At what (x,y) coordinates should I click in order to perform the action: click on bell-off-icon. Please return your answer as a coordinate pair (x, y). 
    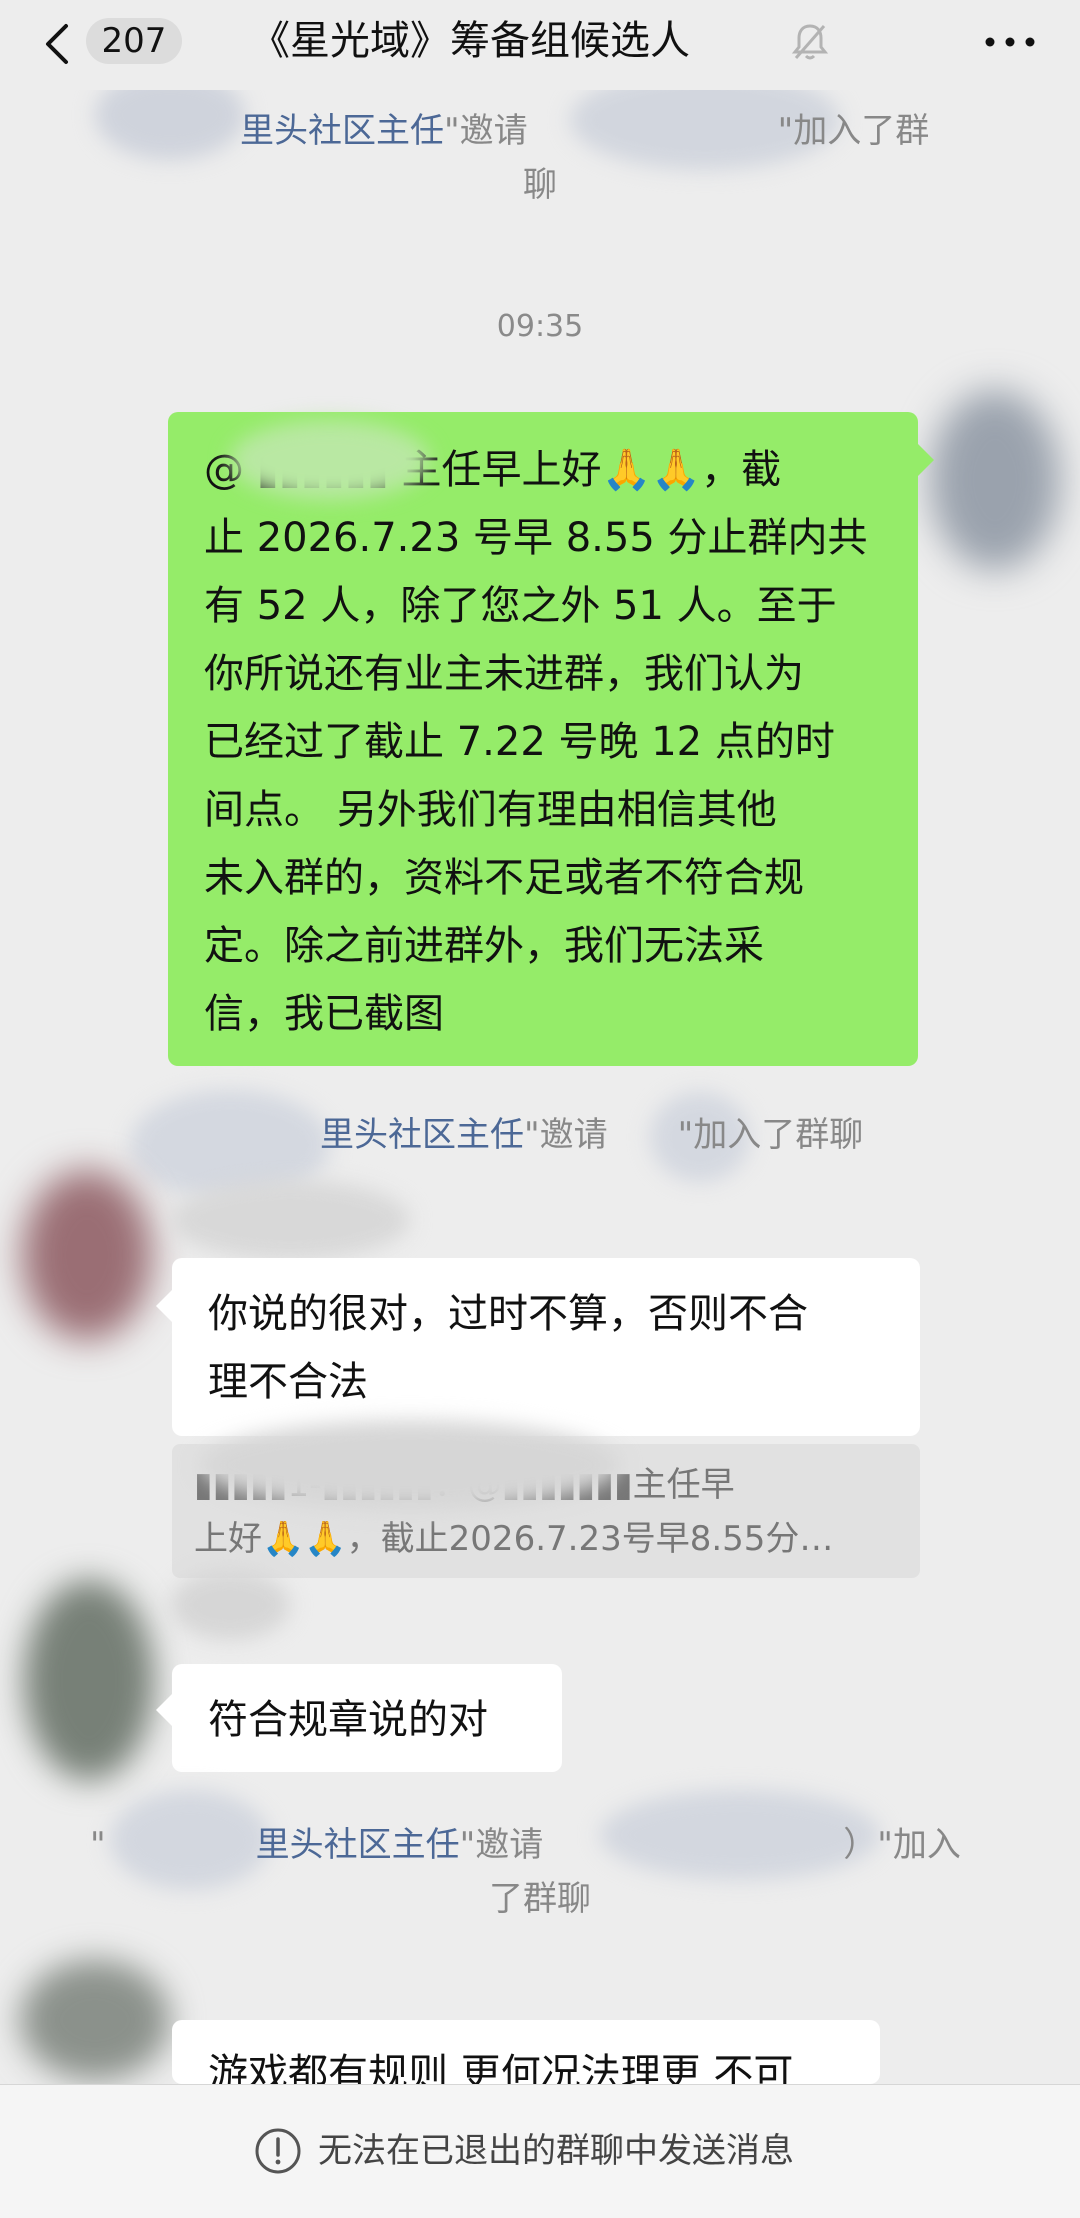
    Looking at the image, I should click on (810, 42).